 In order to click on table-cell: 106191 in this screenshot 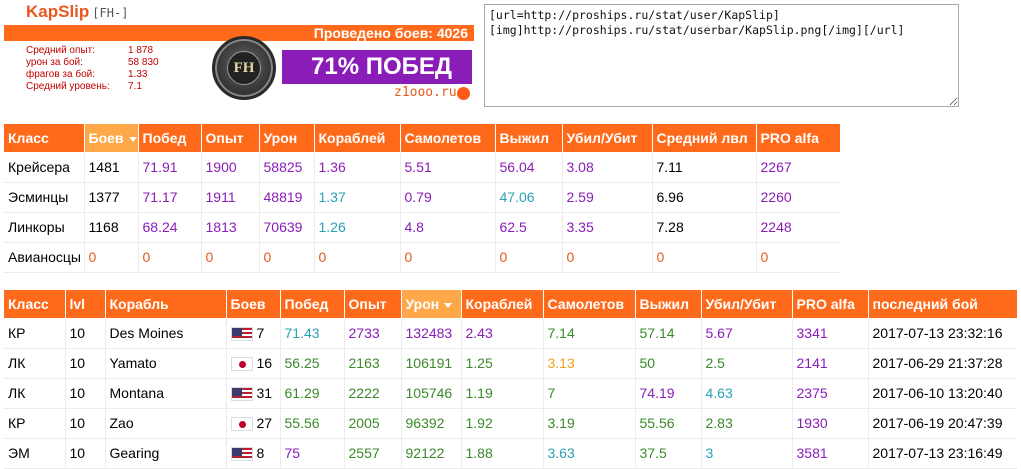, I will do `click(431, 363)`.